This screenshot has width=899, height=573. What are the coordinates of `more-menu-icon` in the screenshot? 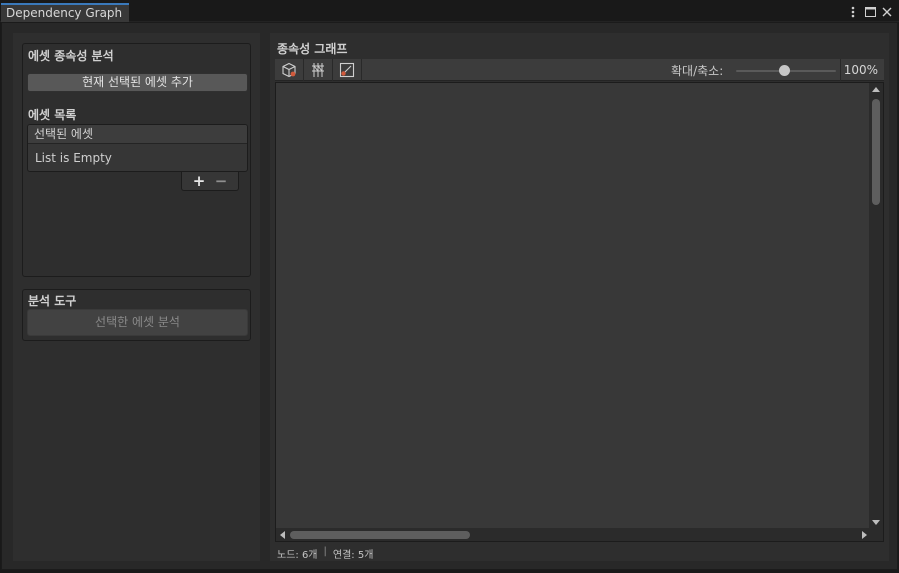 It's located at (853, 12).